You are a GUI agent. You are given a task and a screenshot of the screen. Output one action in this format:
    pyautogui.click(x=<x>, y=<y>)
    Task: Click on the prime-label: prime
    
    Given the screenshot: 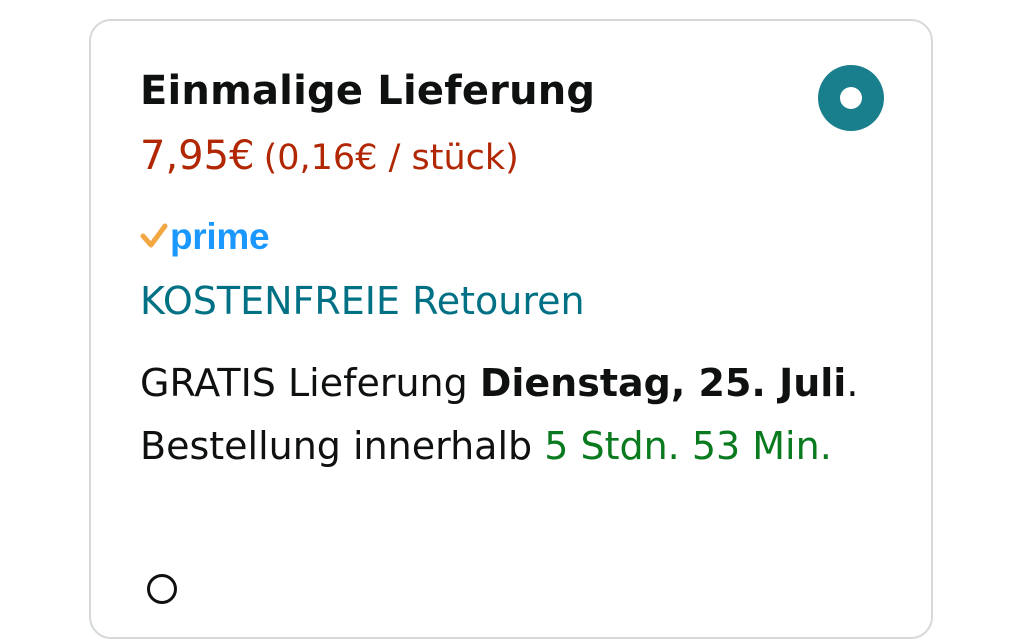 What is the action you would take?
    pyautogui.click(x=220, y=236)
    